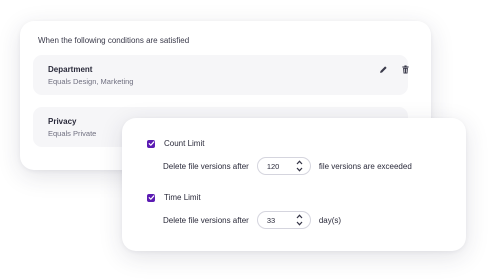 The height and width of the screenshot is (279, 496). Describe the element at coordinates (365, 166) in the screenshot. I see `count-limit-suffix: file versions are exceeded` at that location.